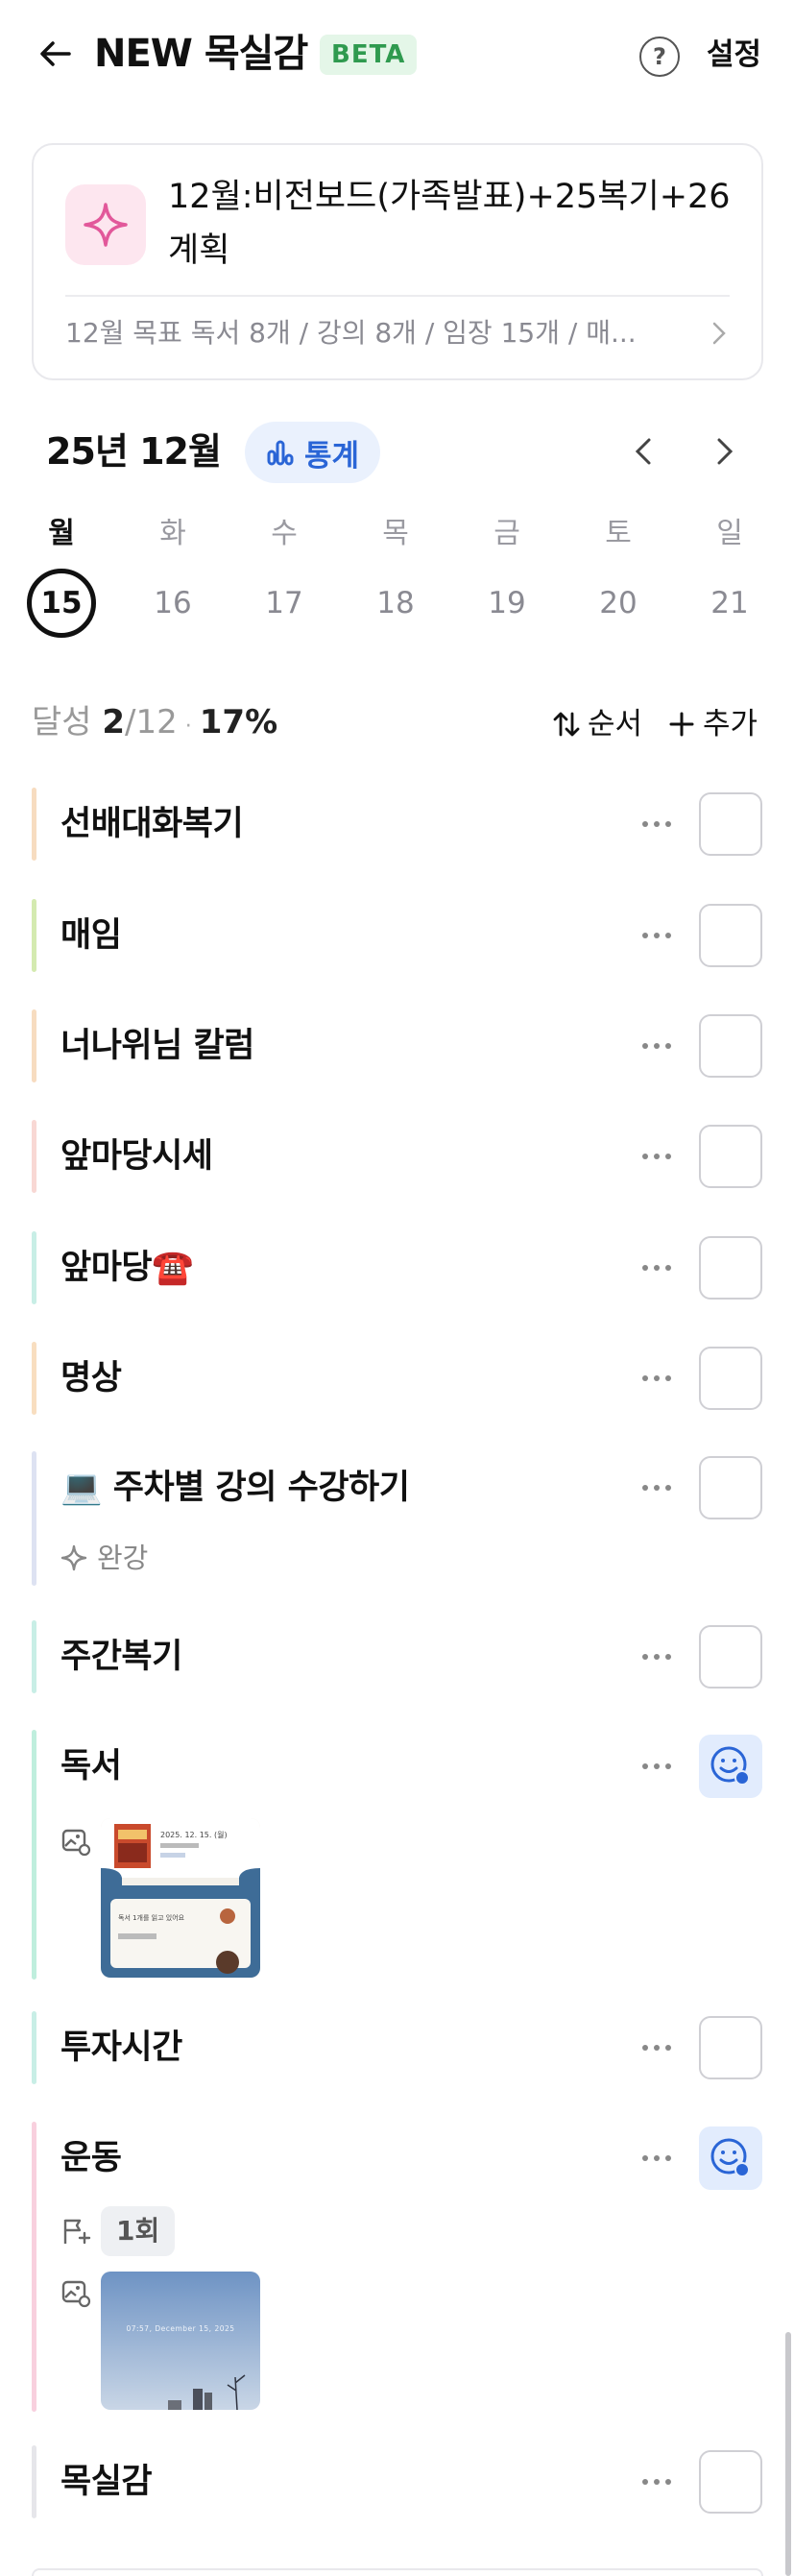  I want to click on weekday-label: 금, so click(507, 533).